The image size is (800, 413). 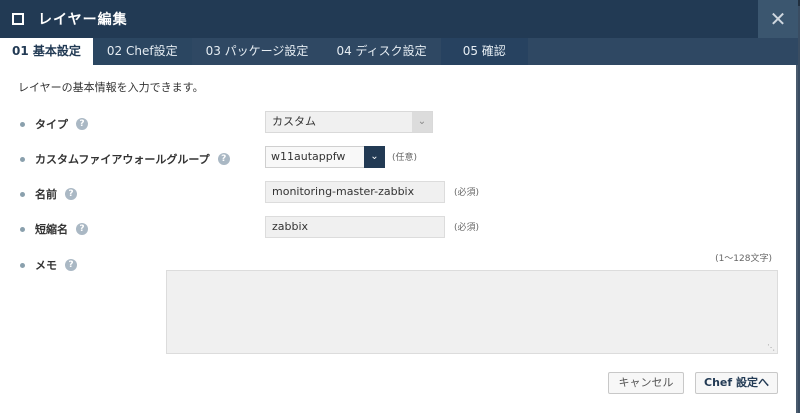 I want to click on name-input: monitoring-master-zabbix, so click(x=355, y=192).